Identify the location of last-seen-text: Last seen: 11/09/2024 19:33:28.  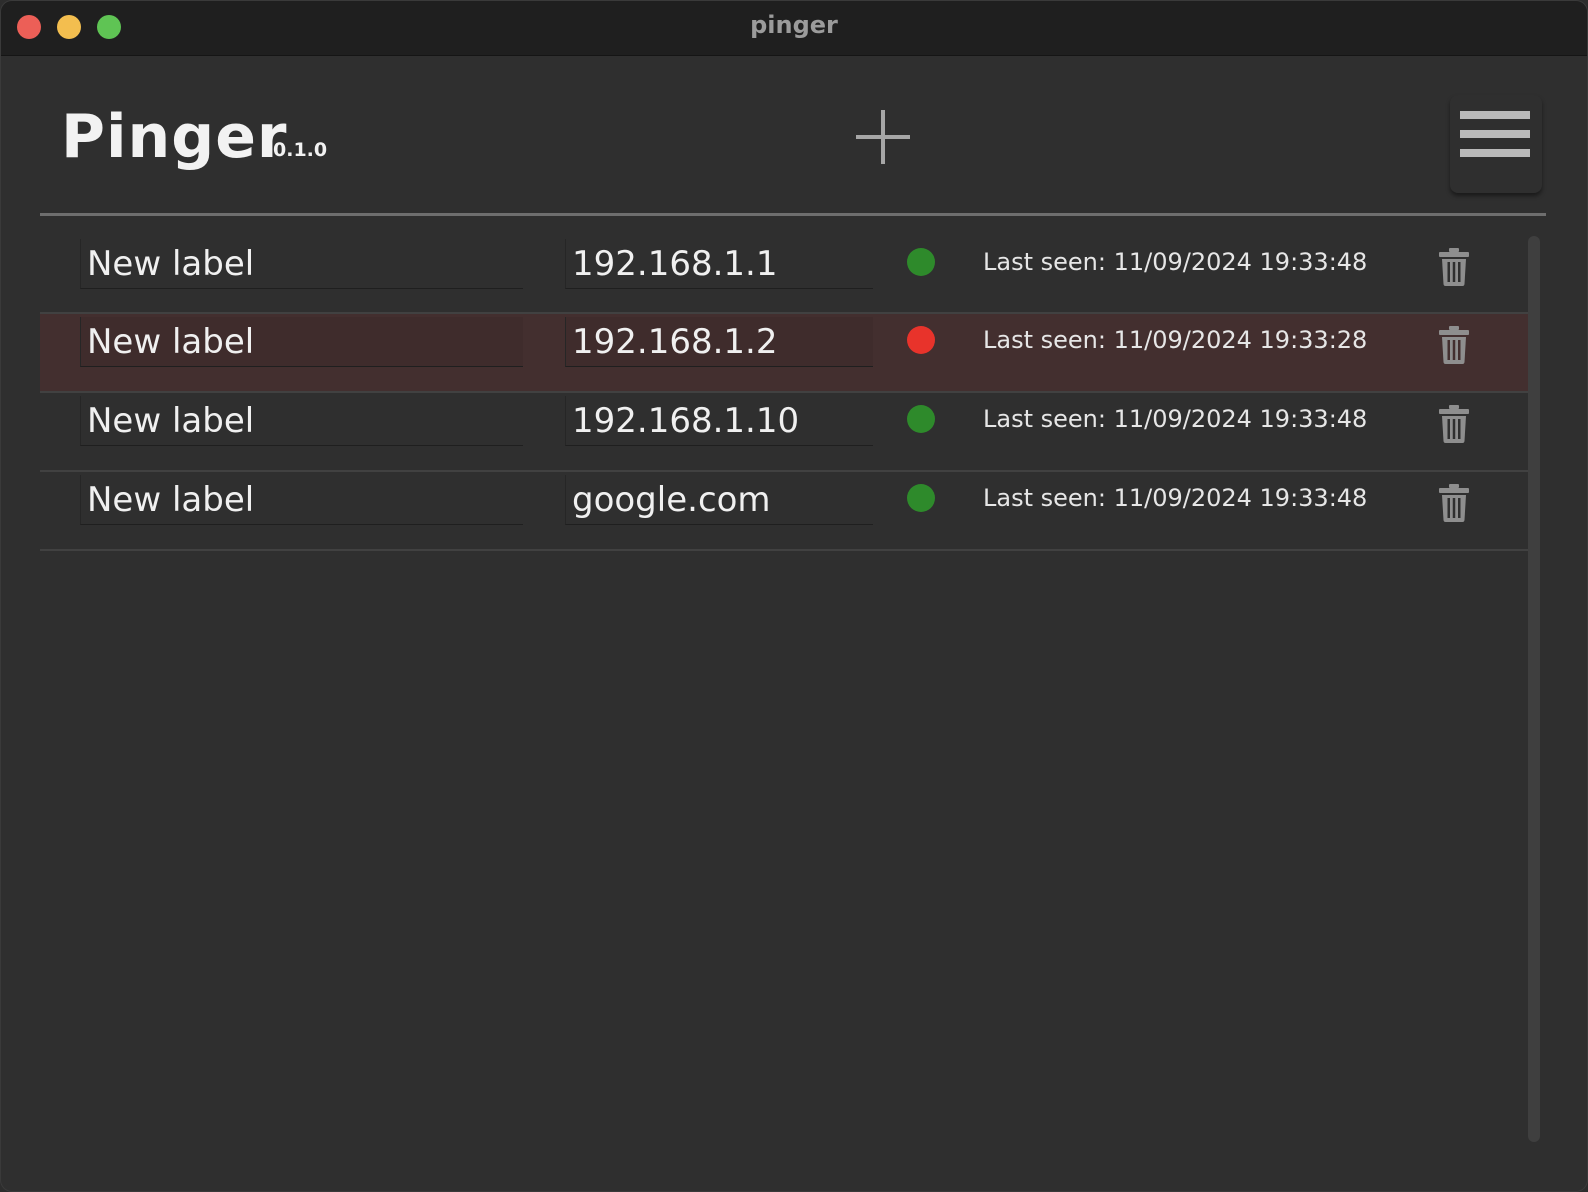
(1175, 340).